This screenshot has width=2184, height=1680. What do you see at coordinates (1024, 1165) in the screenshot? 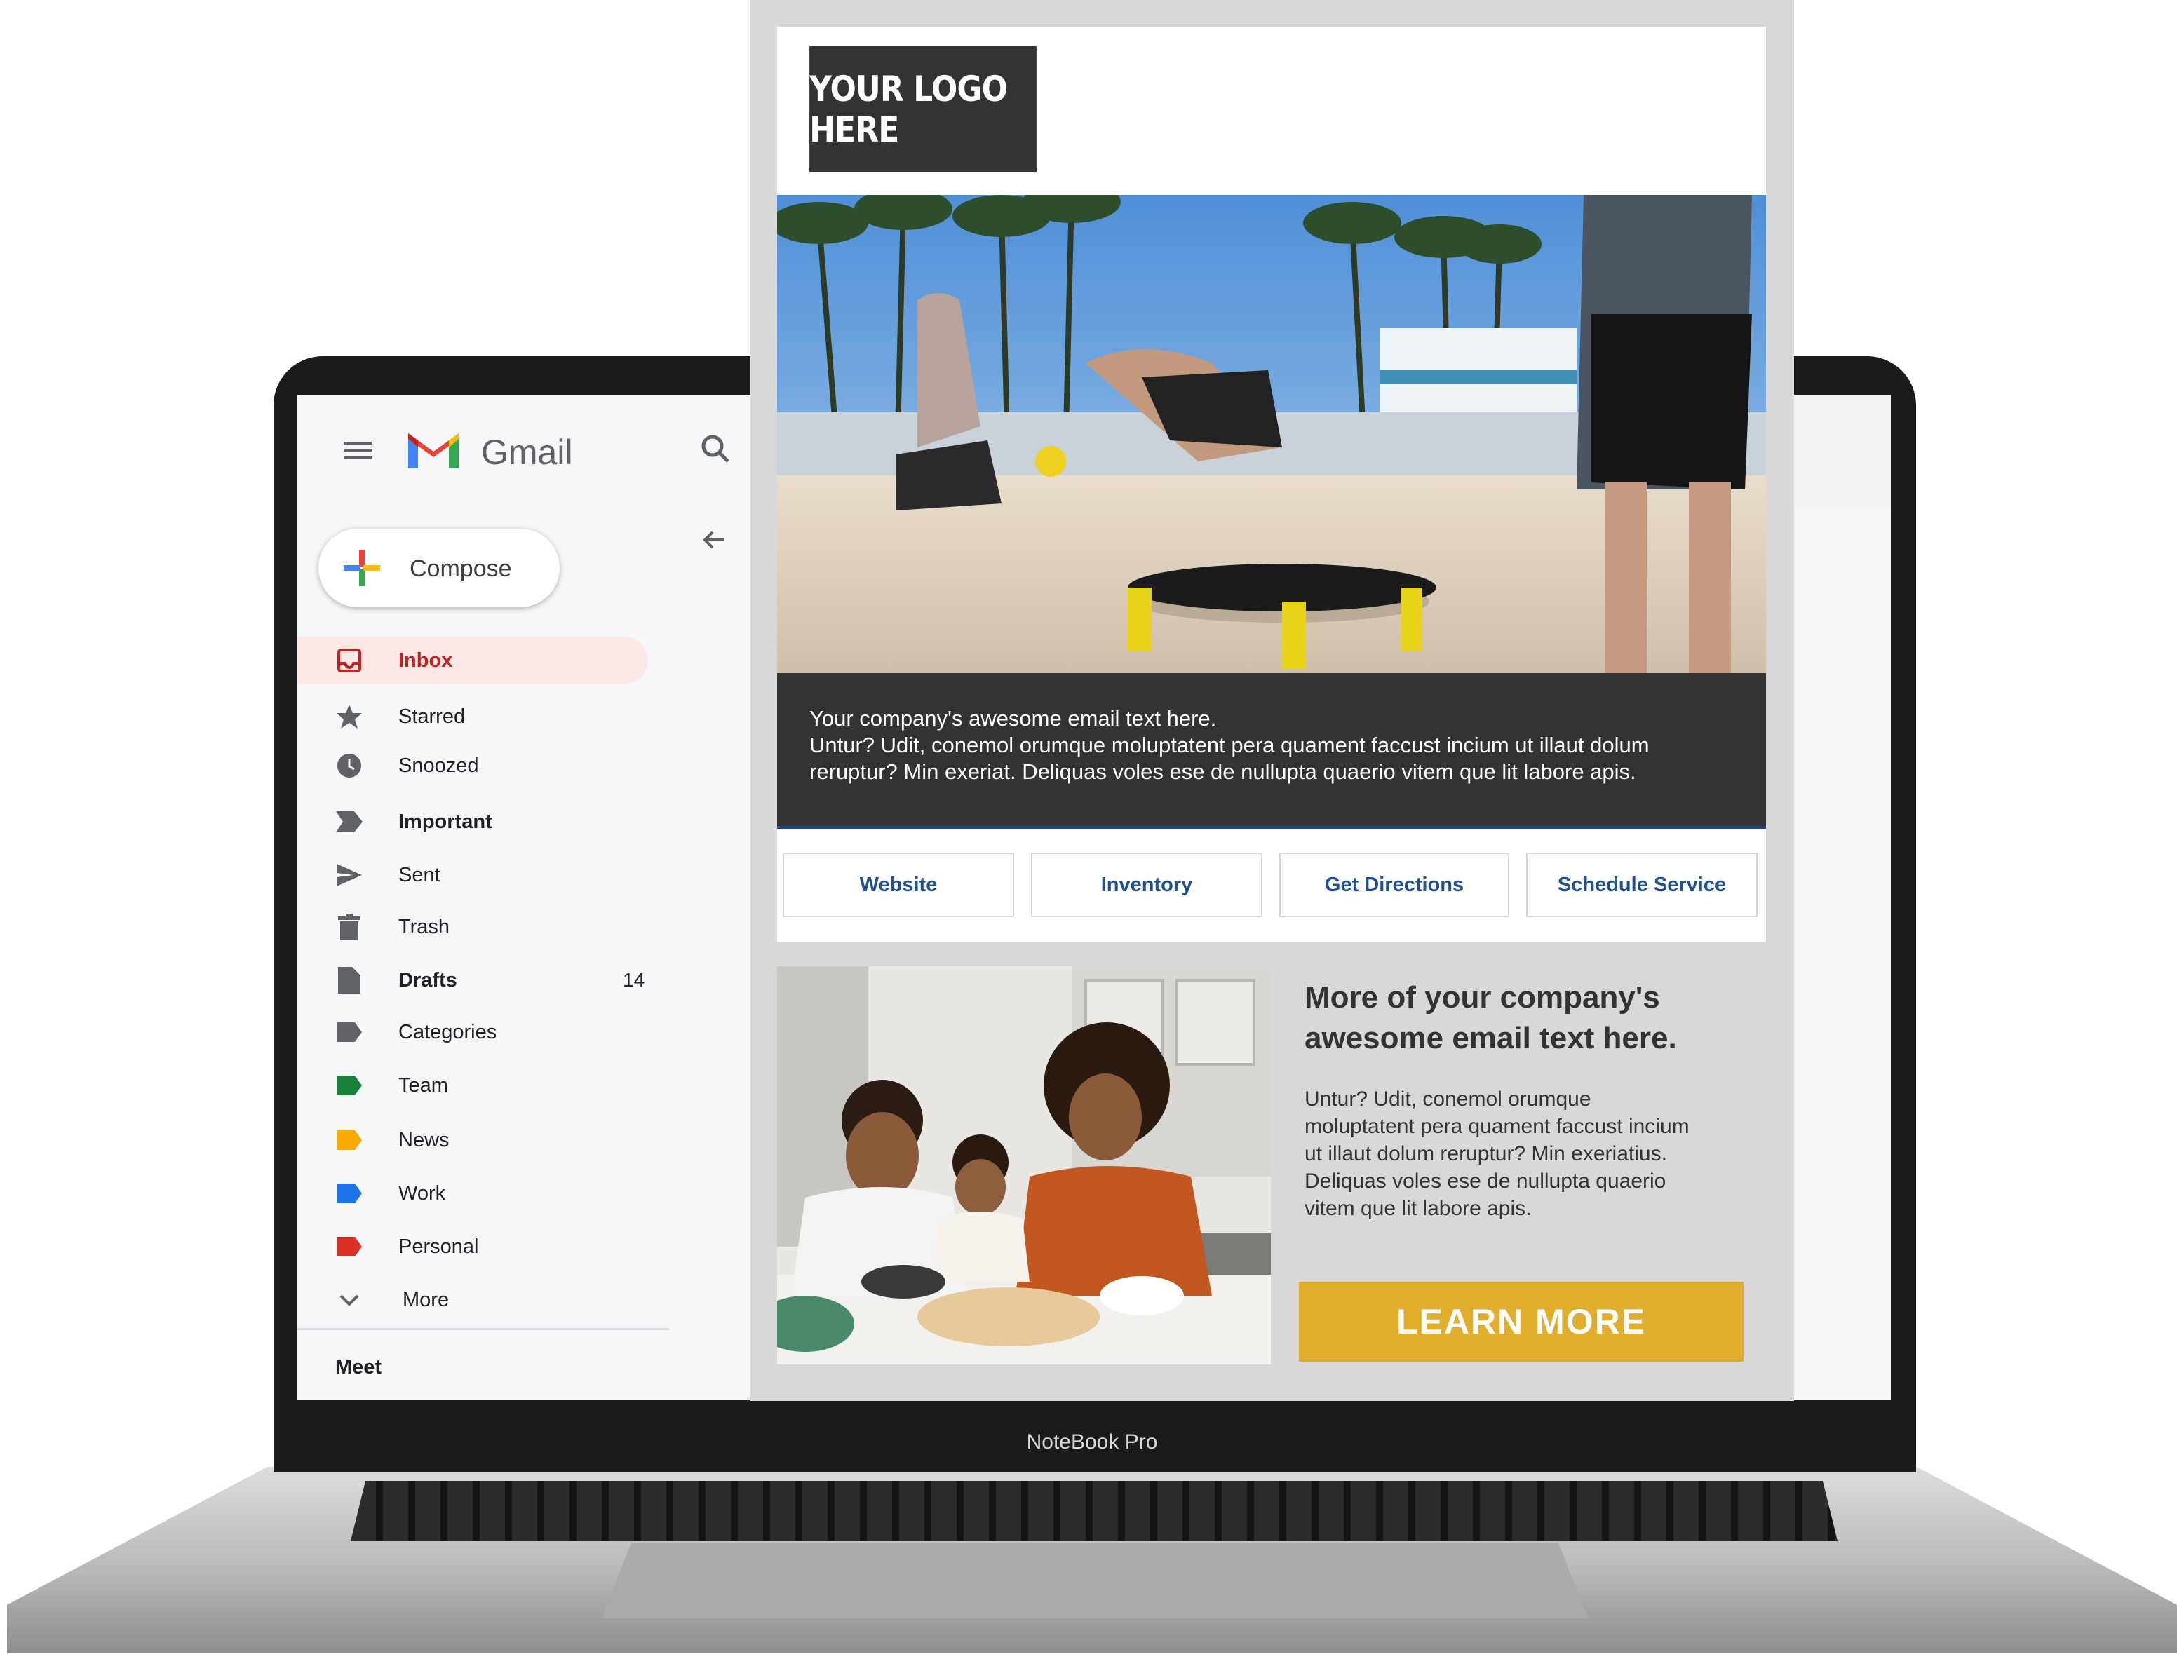
I see `family-cooking-image` at bounding box center [1024, 1165].